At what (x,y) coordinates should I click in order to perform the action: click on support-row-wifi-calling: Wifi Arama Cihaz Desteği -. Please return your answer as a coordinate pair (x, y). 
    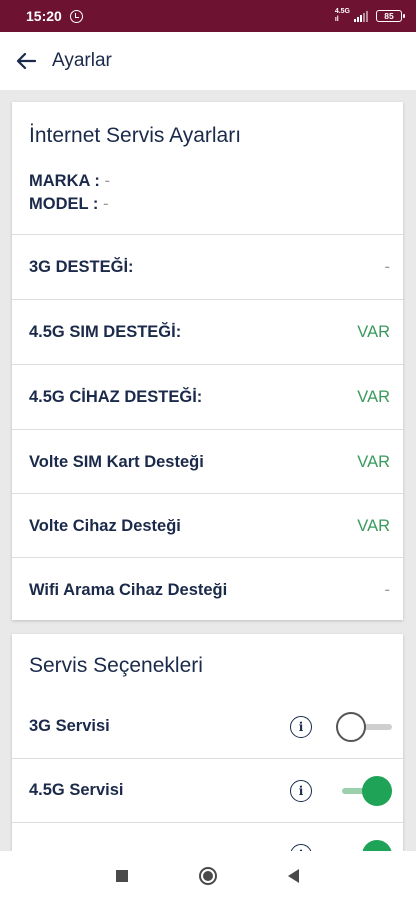
    Looking at the image, I should click on (207, 589).